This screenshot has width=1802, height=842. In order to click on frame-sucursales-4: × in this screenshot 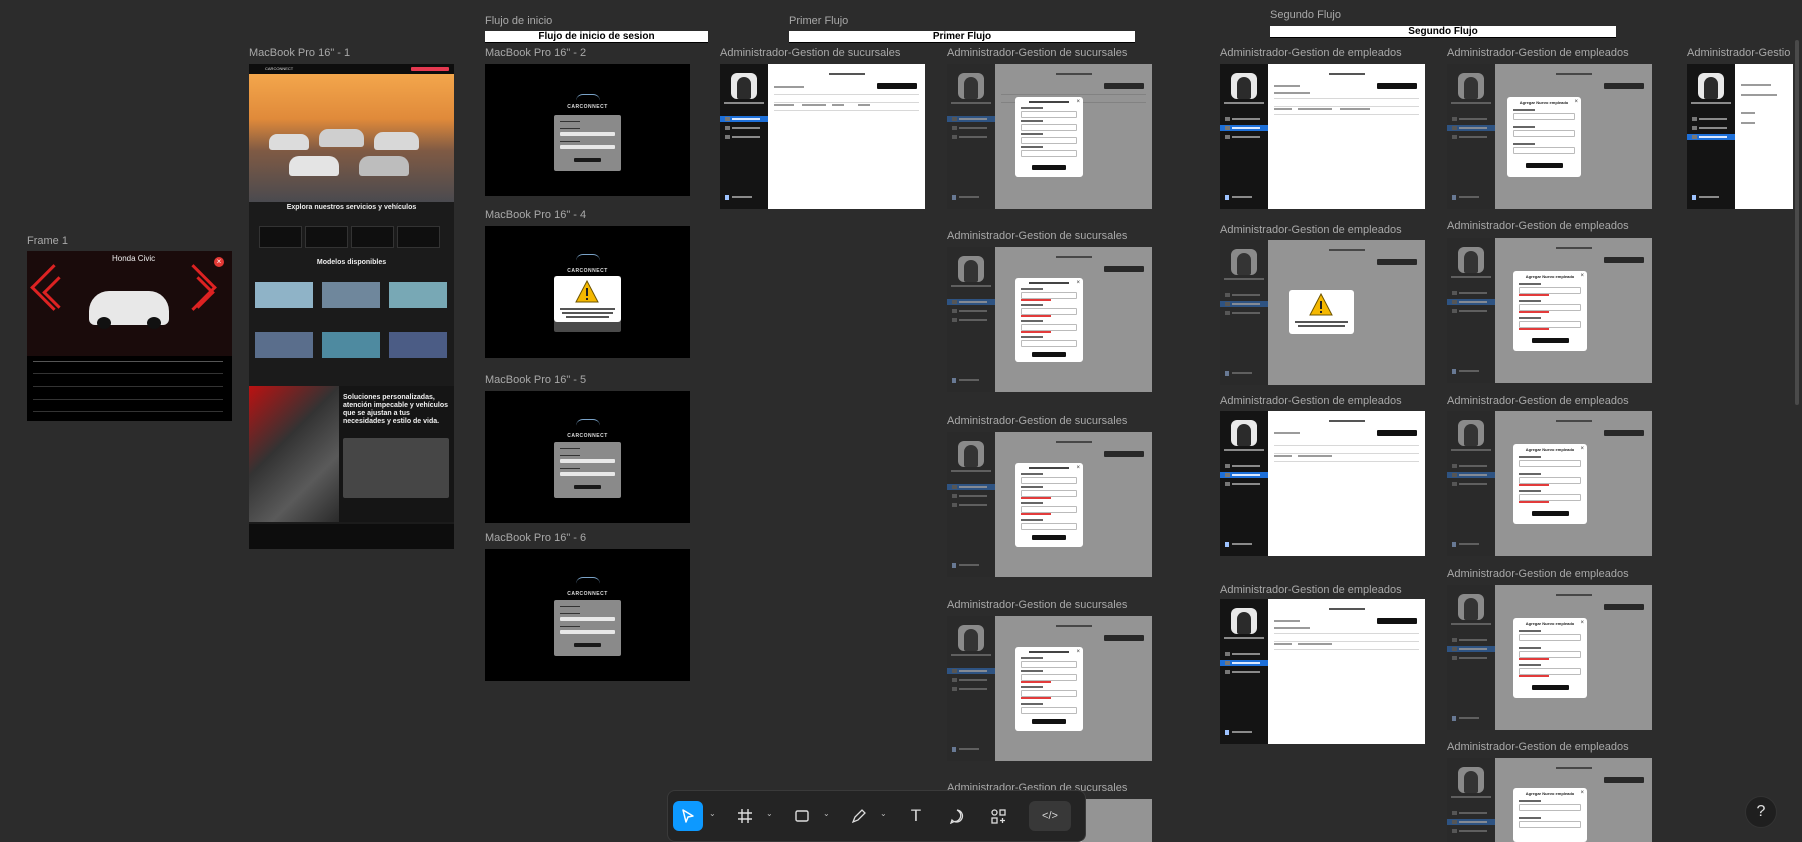, I will do `click(1049, 504)`.